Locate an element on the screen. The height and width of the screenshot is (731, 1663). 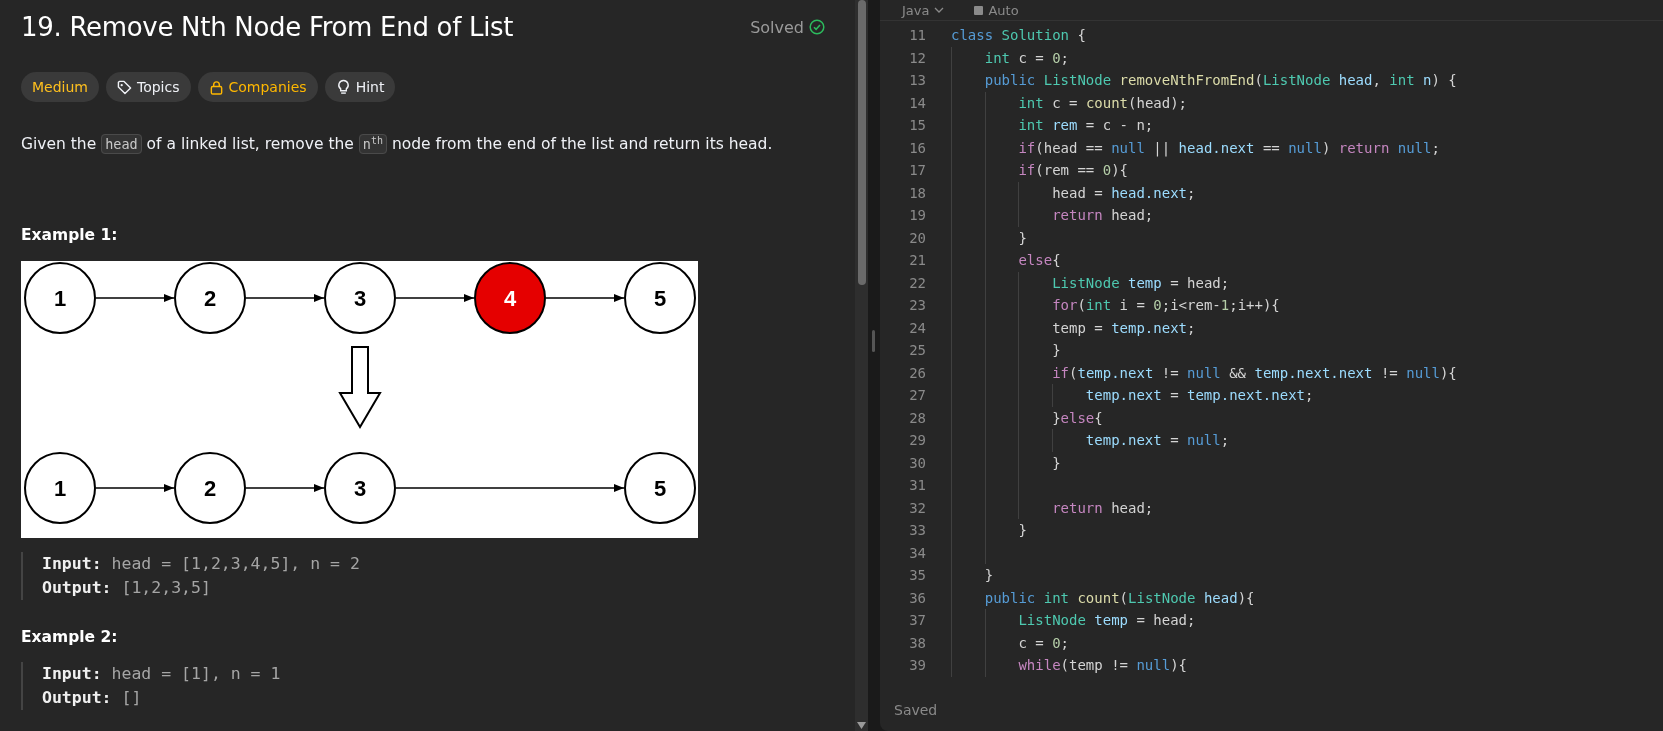
example-title: Example 2: is located at coordinates (69, 636).